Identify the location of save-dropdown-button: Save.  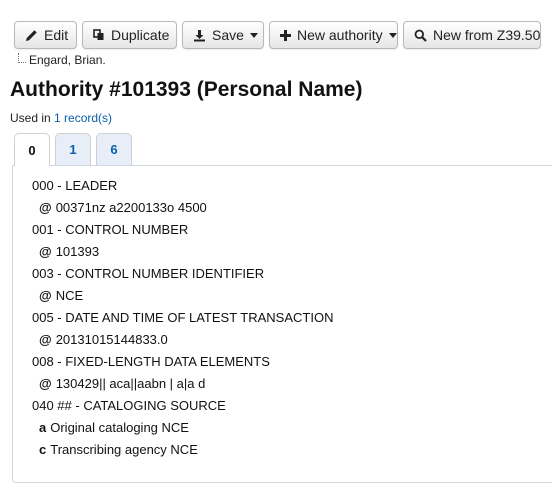
(223, 35).